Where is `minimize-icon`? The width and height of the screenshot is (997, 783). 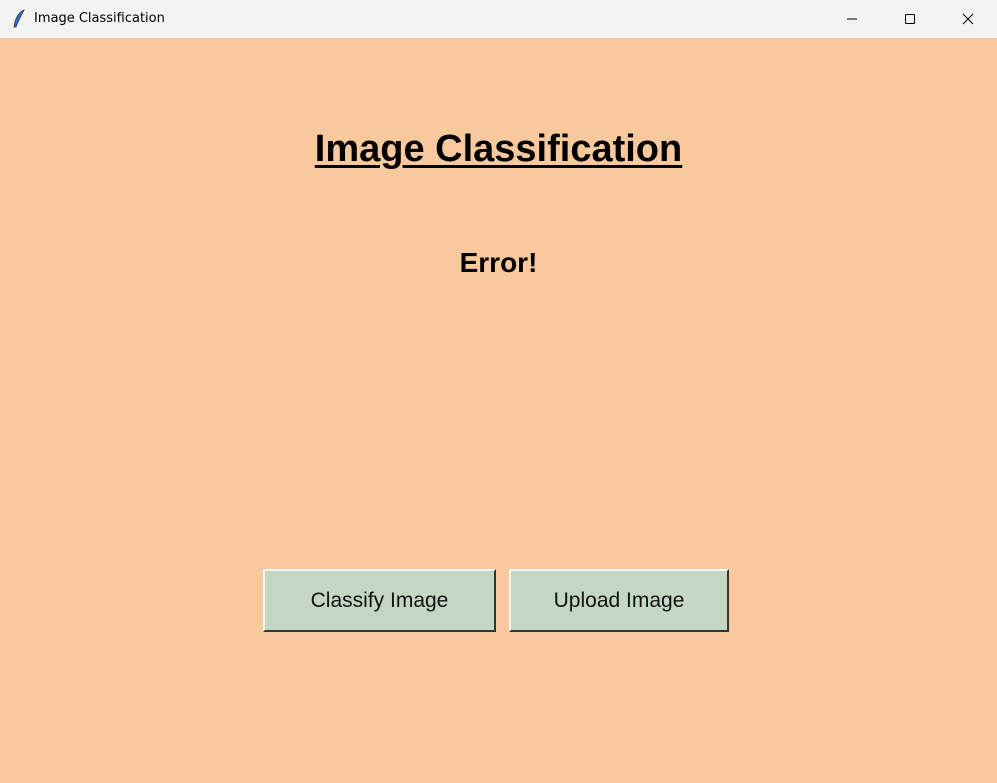 minimize-icon is located at coordinates (852, 19).